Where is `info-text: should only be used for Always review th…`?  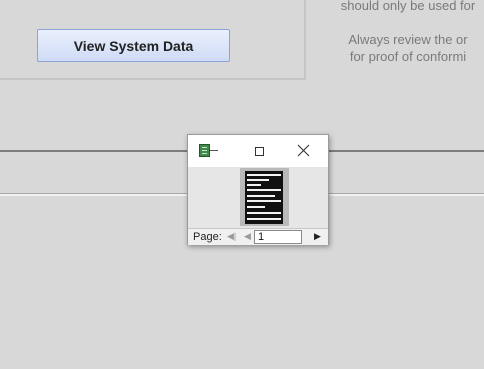 info-text: should only be used for Always review th… is located at coordinates (401, 32).